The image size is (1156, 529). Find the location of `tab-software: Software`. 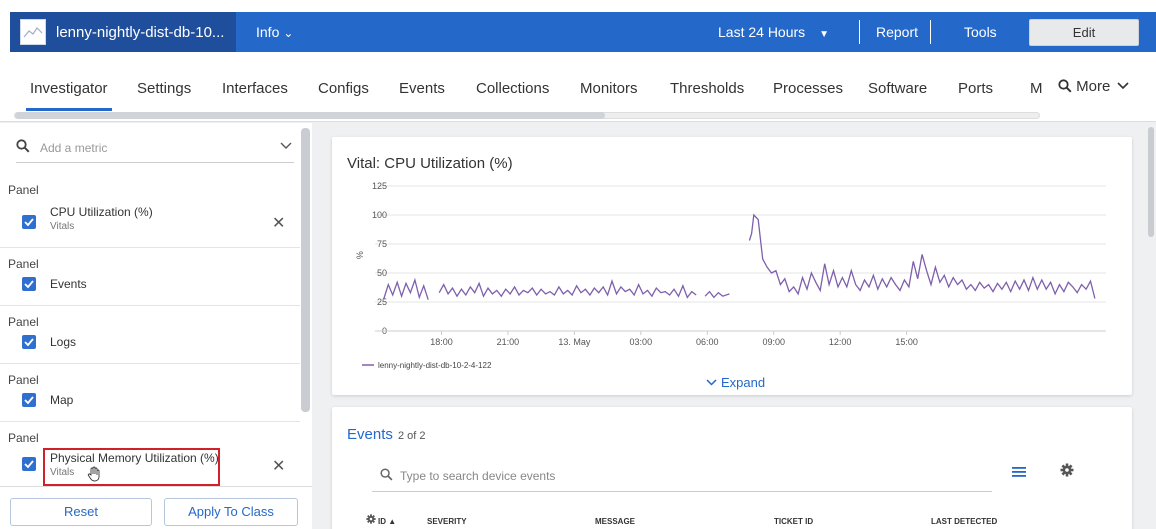

tab-software: Software is located at coordinates (897, 88).